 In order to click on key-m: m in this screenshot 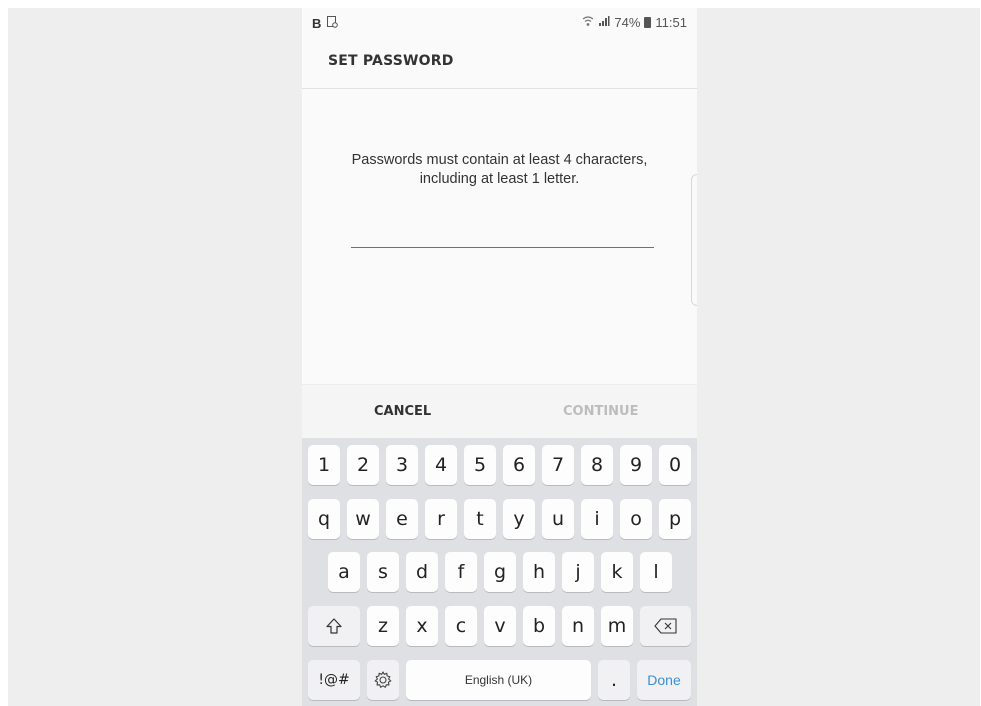, I will do `click(617, 626)`.